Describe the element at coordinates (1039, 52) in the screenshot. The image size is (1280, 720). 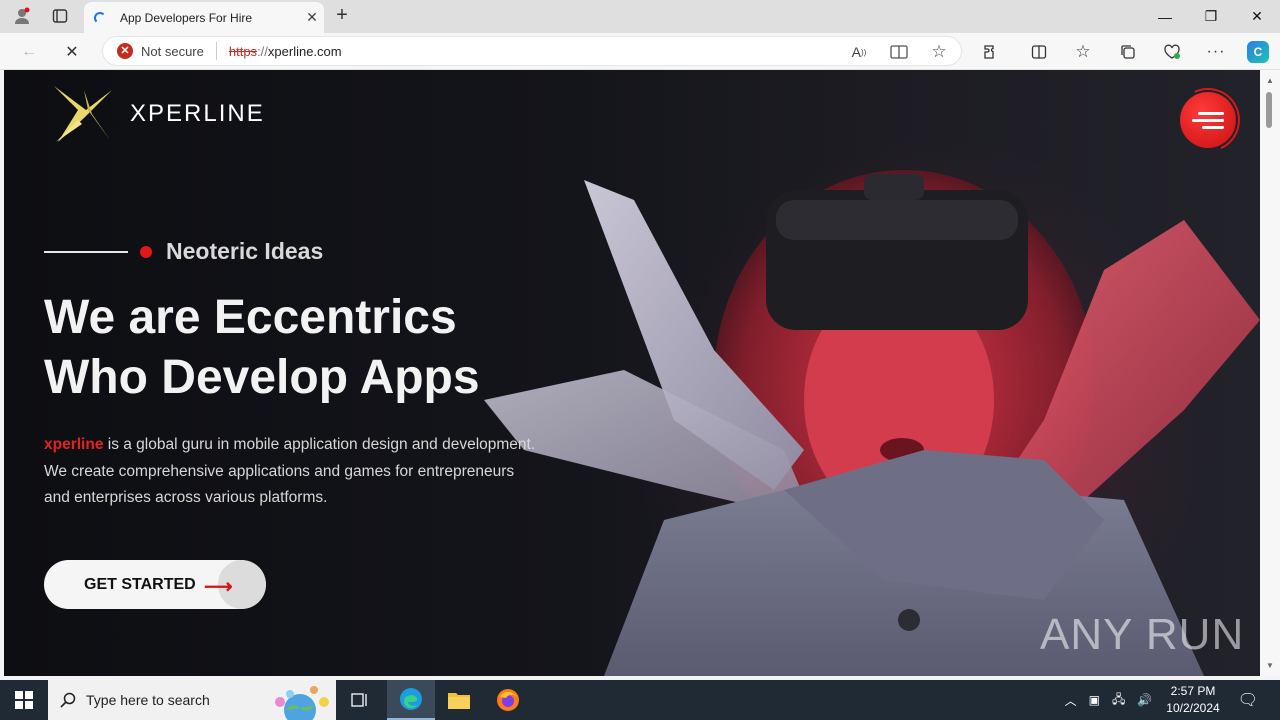
I see `split-screen-icon` at that location.